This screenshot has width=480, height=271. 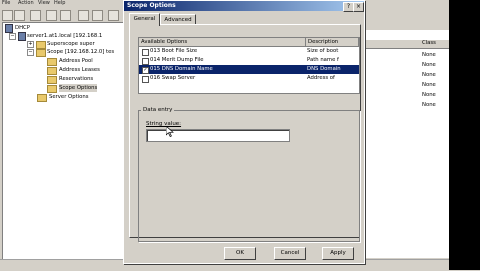 I want to click on ok-button: OK, so click(x=240, y=253).